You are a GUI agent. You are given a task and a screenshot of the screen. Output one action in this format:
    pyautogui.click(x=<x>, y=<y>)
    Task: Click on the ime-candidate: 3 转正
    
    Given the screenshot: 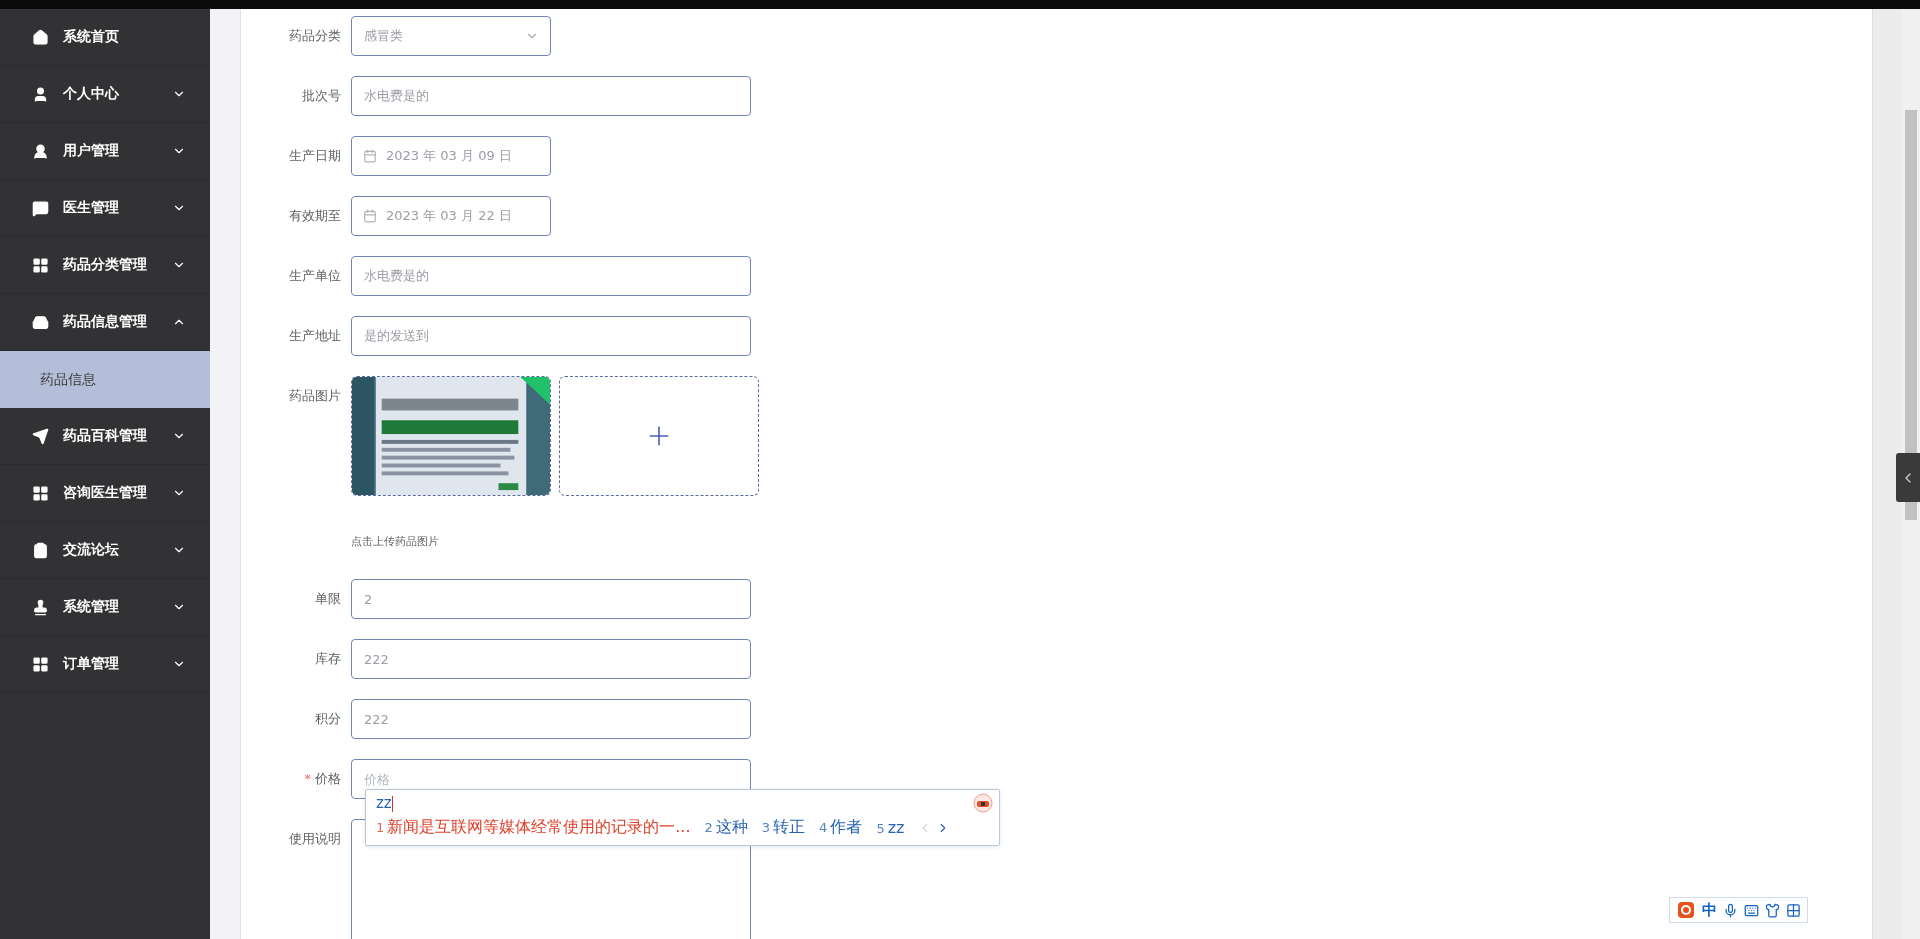 What is the action you would take?
    pyautogui.click(x=783, y=827)
    